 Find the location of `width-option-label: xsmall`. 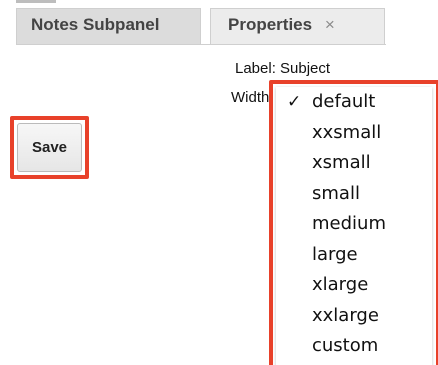

width-option-label: xsmall is located at coordinates (341, 162).